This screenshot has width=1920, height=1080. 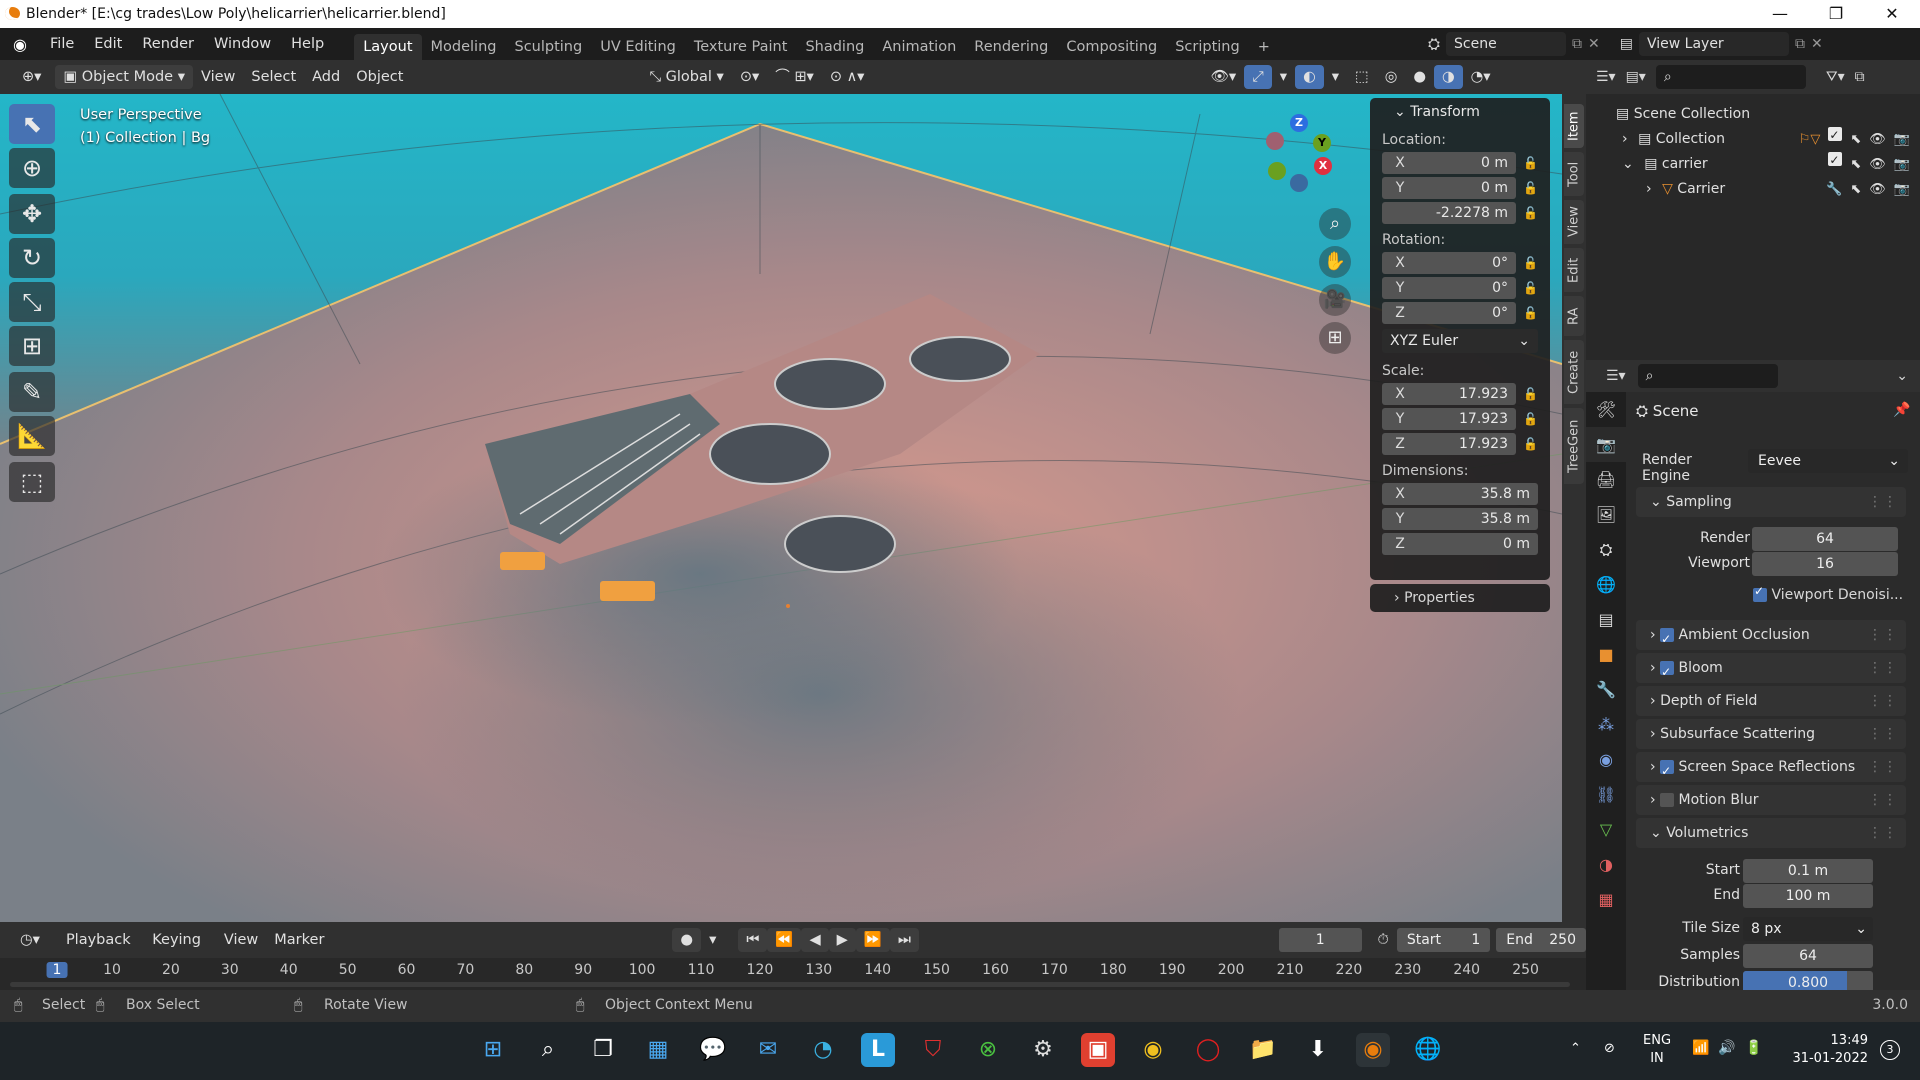 I want to click on new-view-layer-icon: ⧉, so click(x=1800, y=44).